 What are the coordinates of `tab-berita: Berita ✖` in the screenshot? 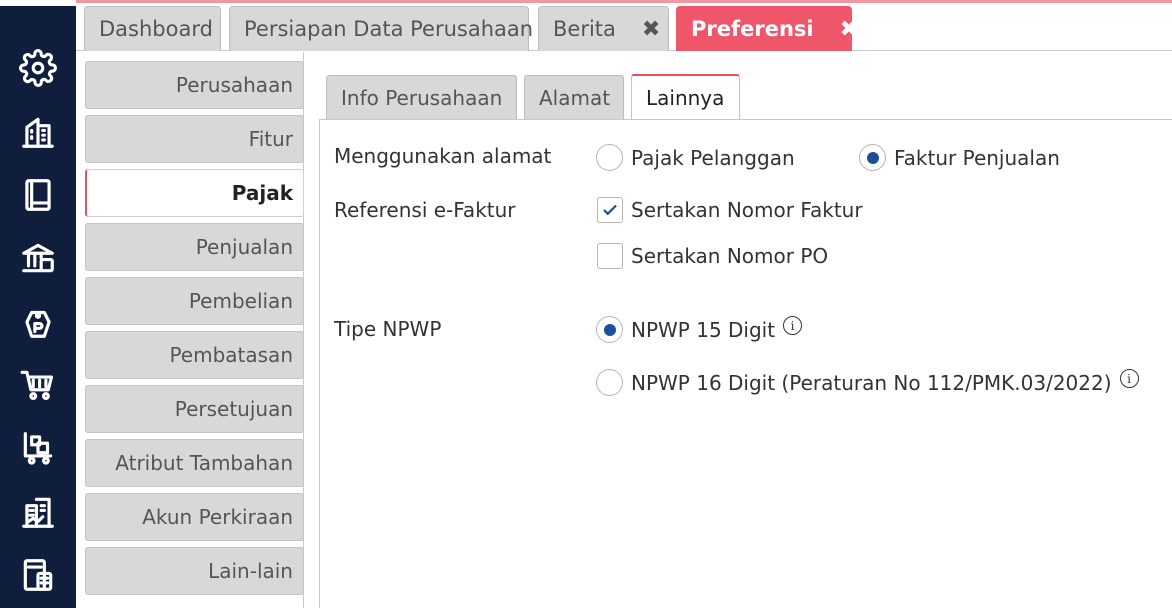 It's located at (603, 28).